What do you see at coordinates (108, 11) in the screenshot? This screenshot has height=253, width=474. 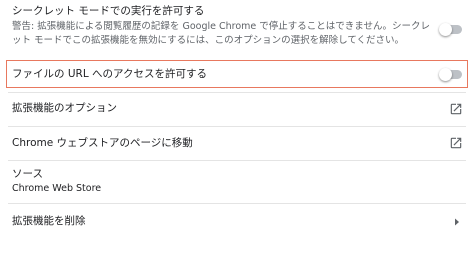 I see `incognito-title: シークレット モードでの実行を許可する` at bounding box center [108, 11].